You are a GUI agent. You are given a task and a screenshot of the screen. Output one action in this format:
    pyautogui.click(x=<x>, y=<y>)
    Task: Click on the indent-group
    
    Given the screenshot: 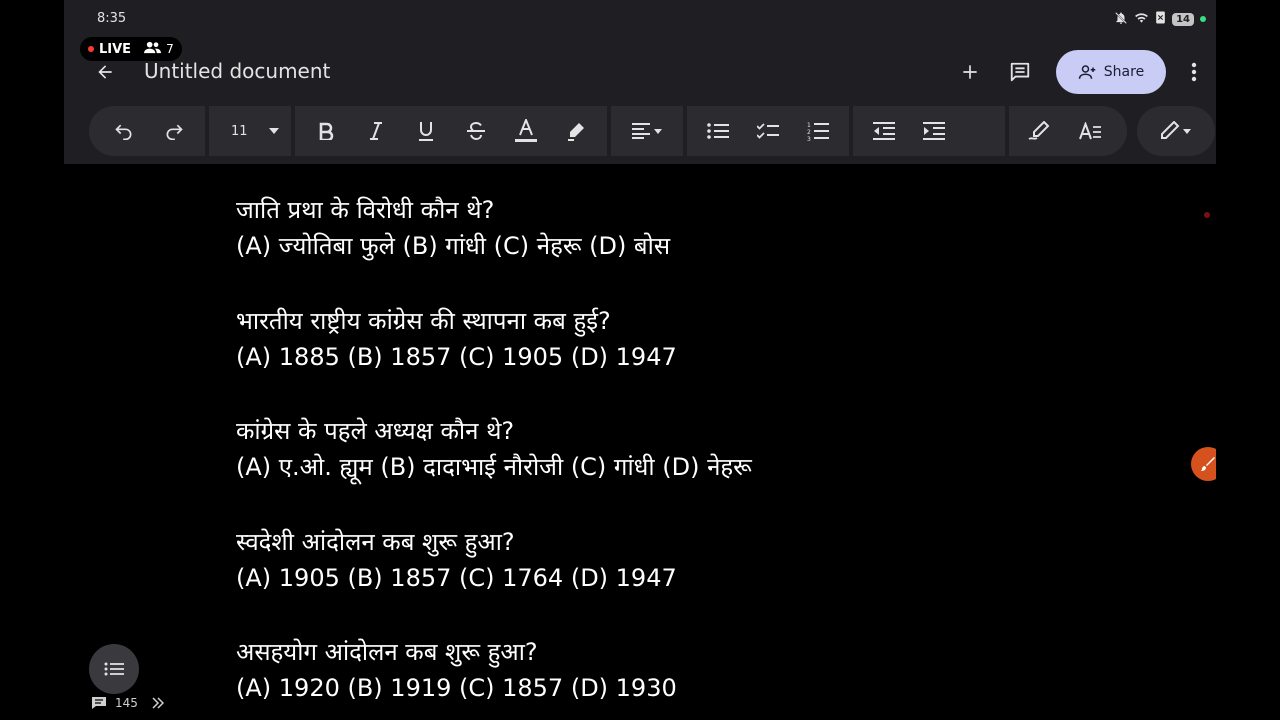 What is the action you would take?
    pyautogui.click(x=929, y=131)
    